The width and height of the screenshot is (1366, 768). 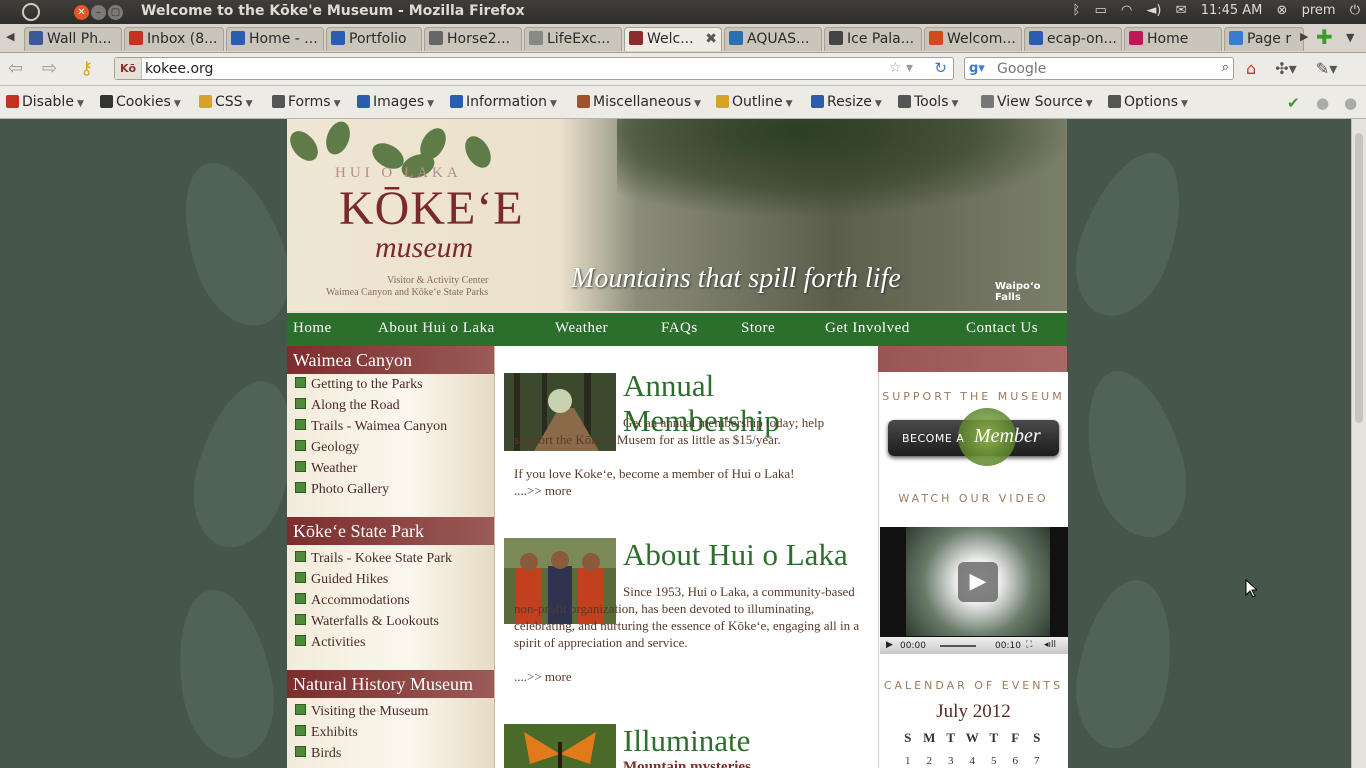 What do you see at coordinates (390, 360) in the screenshot?
I see `sidebar-heading: Waimea Canyon` at bounding box center [390, 360].